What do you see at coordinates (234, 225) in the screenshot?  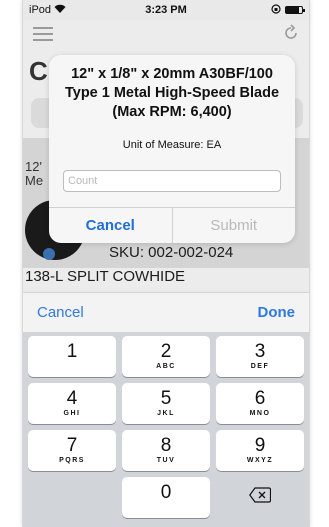 I see `dialog-submit-button: Submit` at bounding box center [234, 225].